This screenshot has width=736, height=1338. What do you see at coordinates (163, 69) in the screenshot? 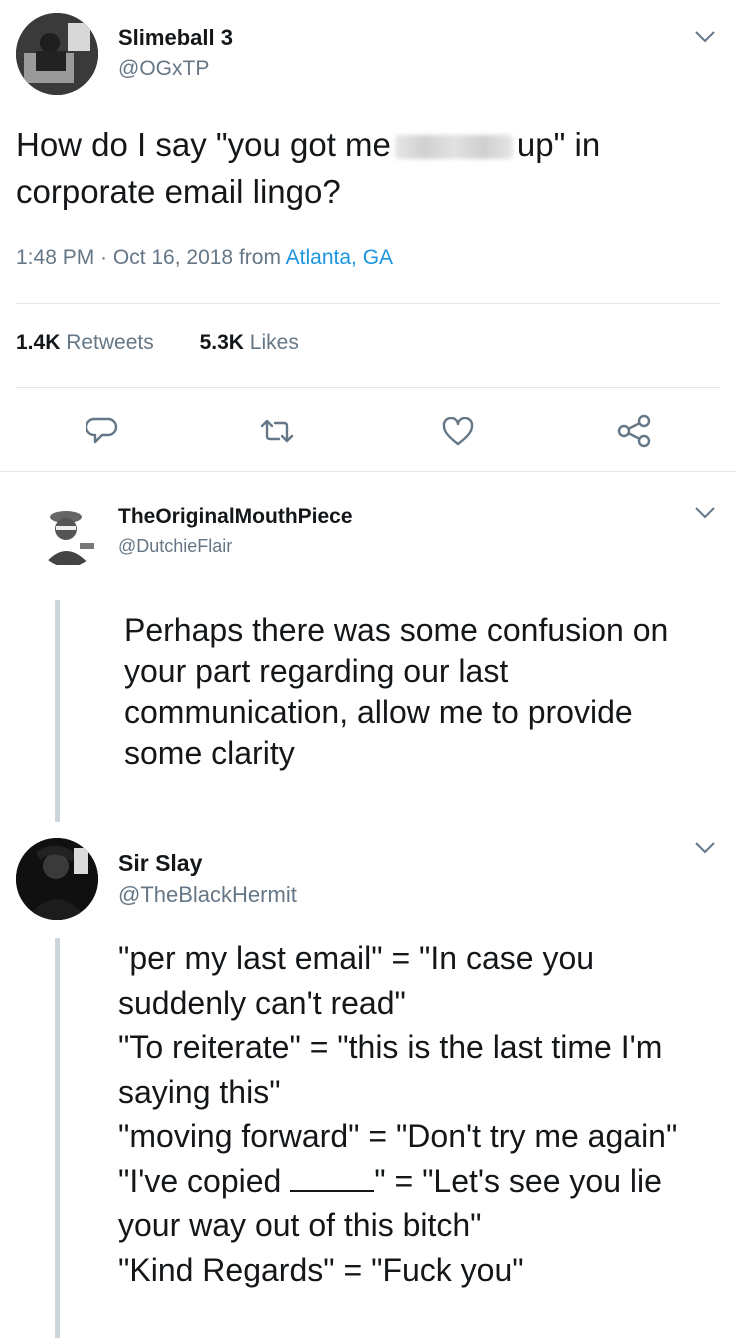
I see `author-handle: @OGxTP` at bounding box center [163, 69].